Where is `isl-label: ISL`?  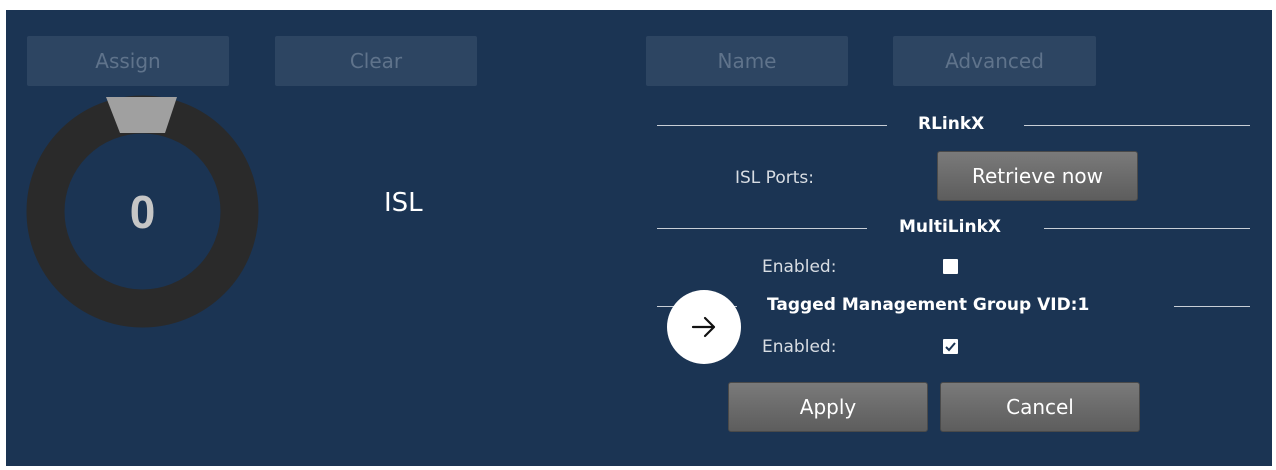 isl-label: ISL is located at coordinates (403, 203).